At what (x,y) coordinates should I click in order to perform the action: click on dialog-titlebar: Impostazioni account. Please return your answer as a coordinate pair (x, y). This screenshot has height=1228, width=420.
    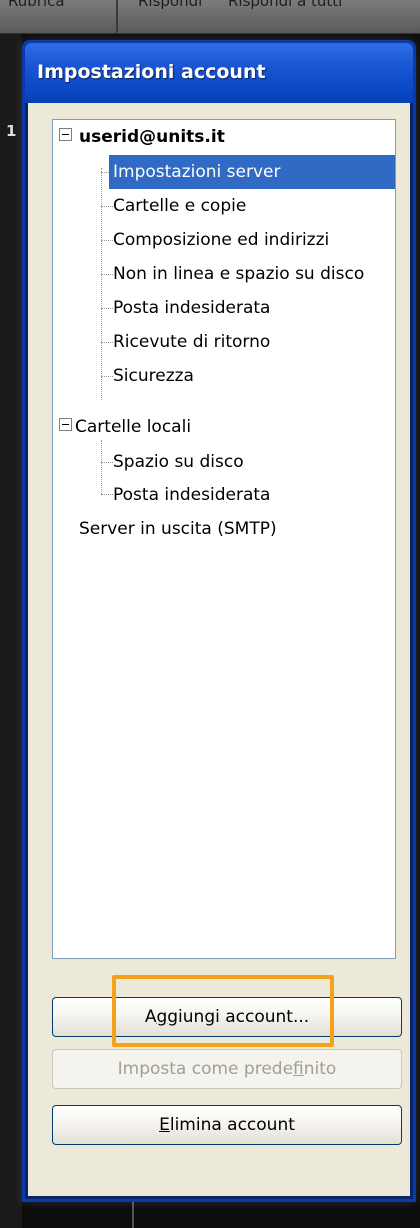
    Looking at the image, I should click on (219, 73).